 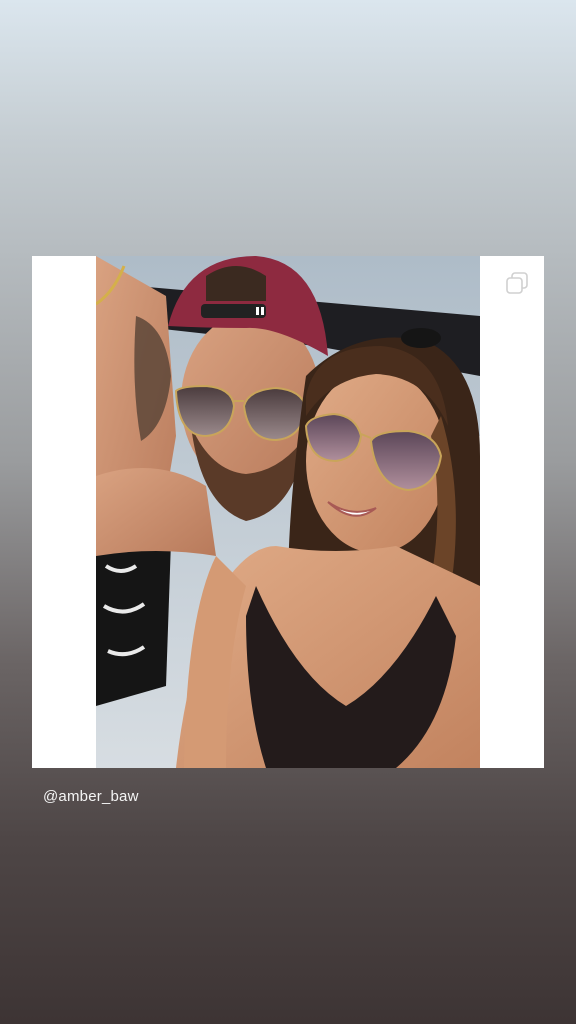 I want to click on mention-caption: @amber_baw, so click(x=91, y=796).